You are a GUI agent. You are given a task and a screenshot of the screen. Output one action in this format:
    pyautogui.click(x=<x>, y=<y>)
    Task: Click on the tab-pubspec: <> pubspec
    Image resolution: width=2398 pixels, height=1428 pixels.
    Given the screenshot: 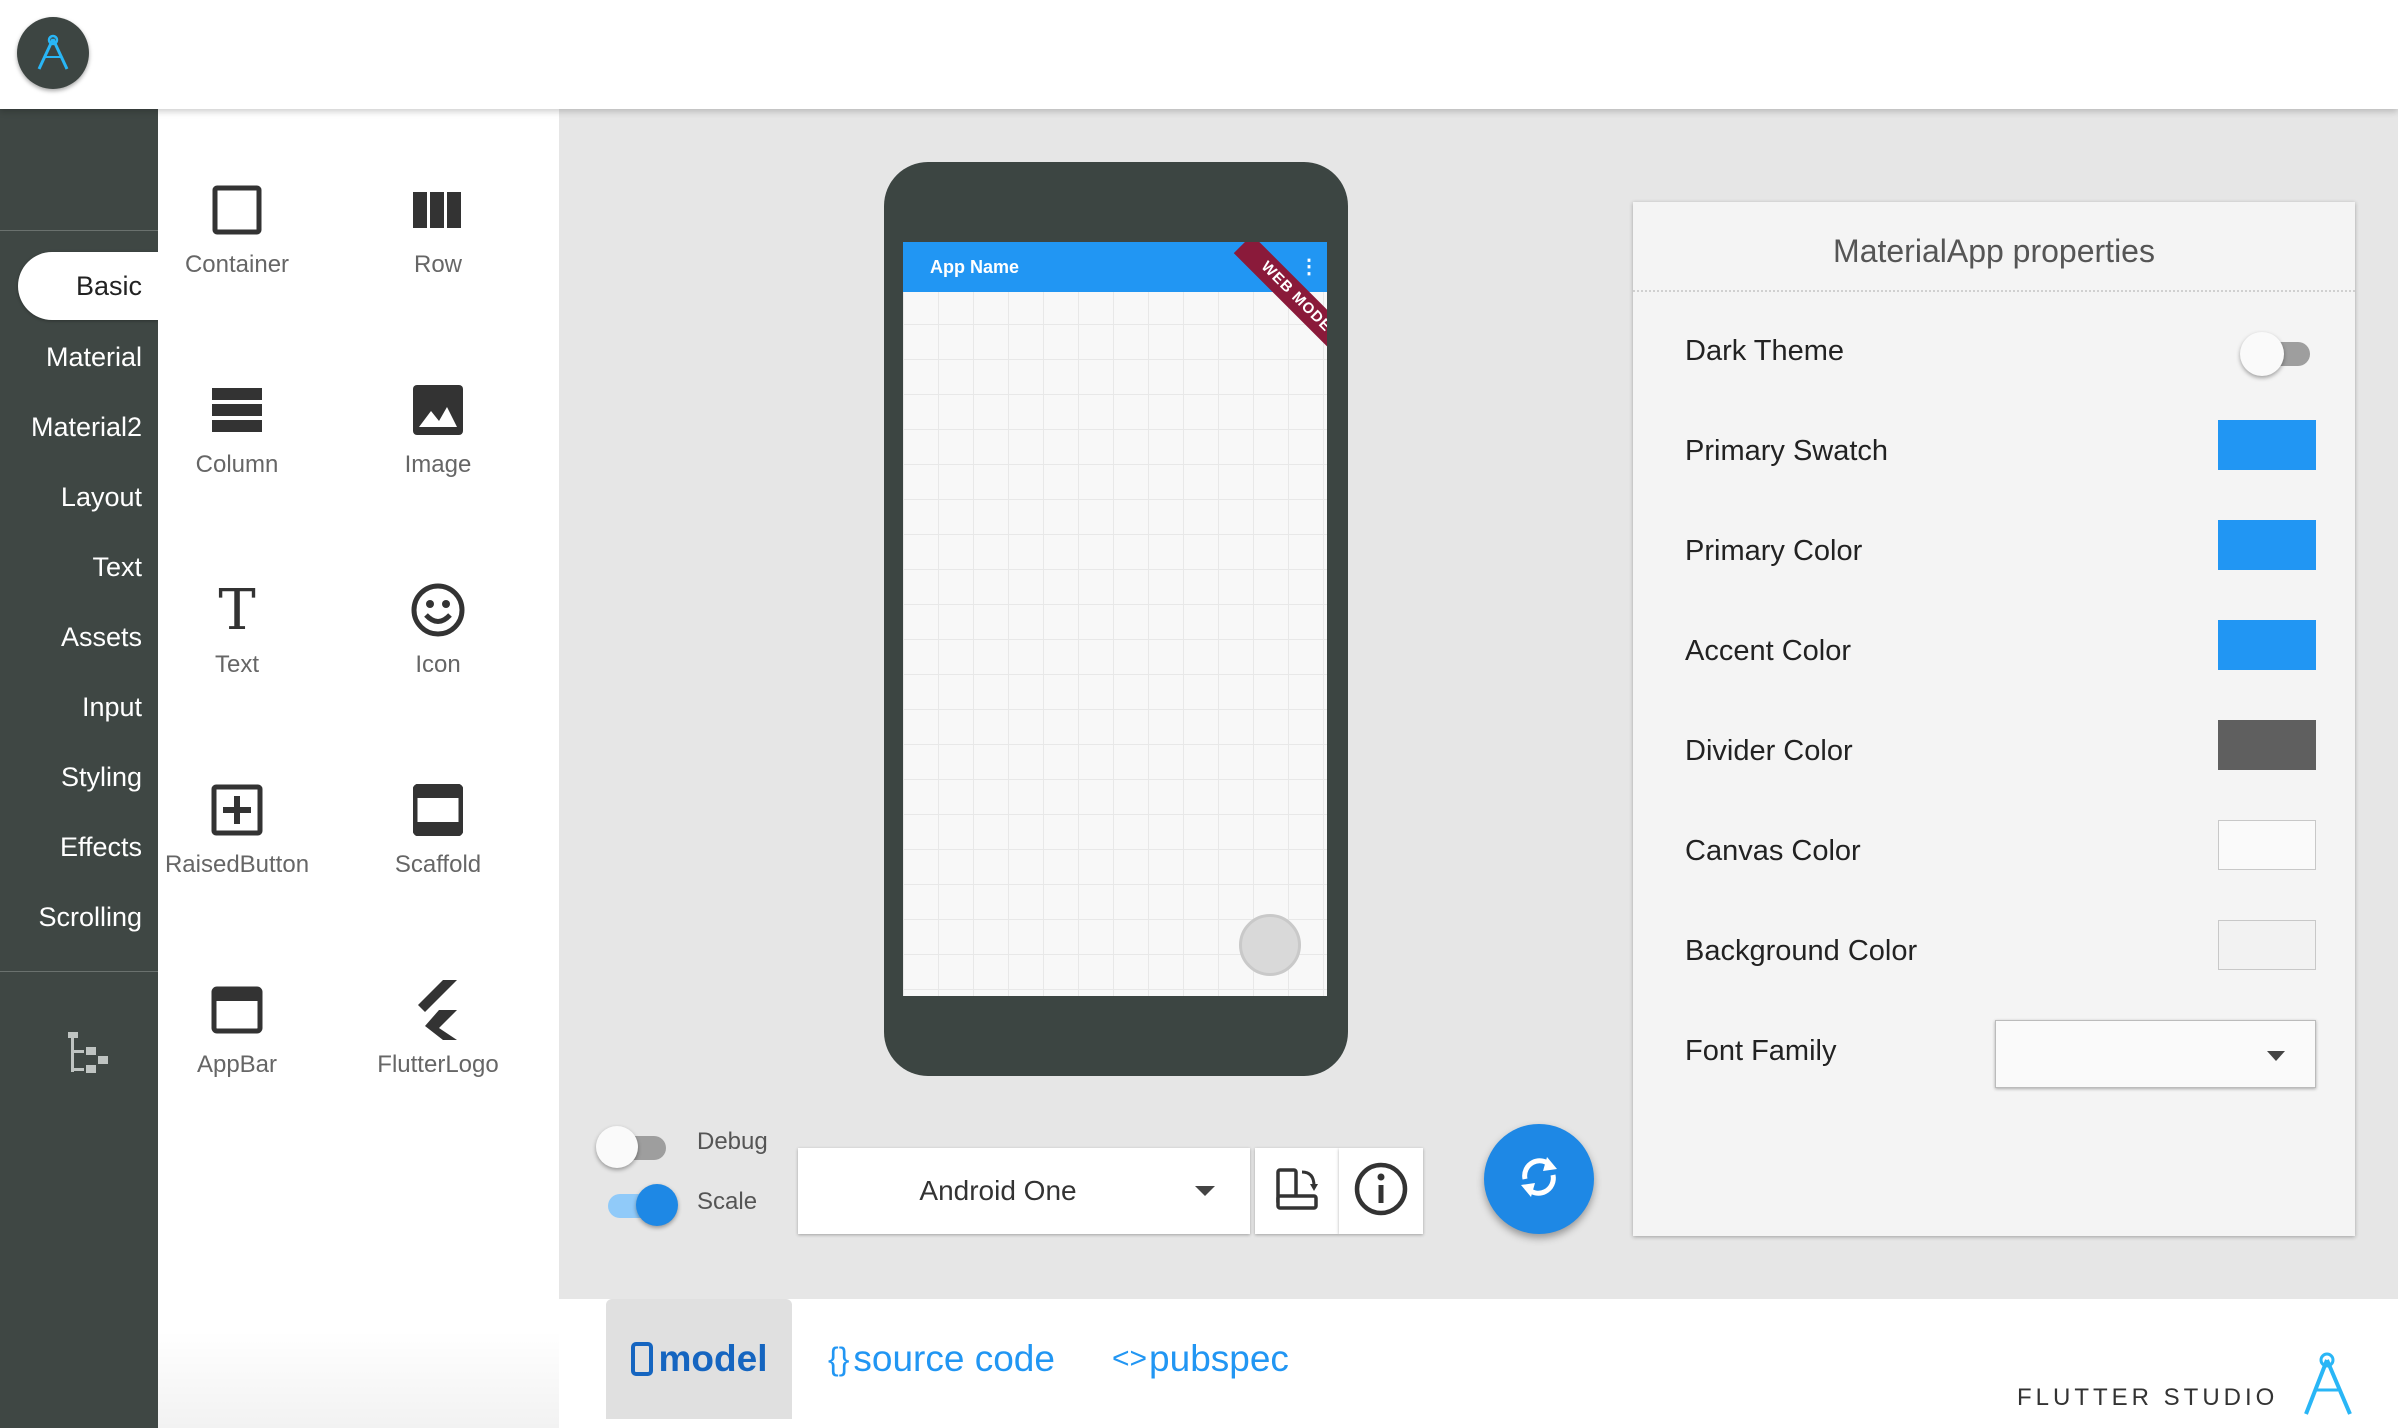 What is the action you would take?
    pyautogui.click(x=1200, y=1359)
    